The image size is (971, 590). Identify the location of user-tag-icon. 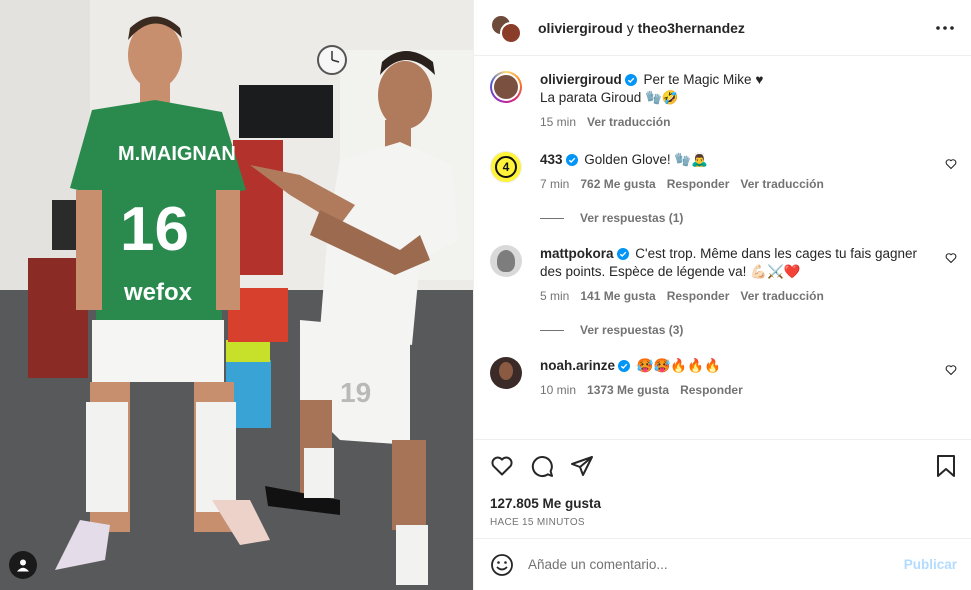
(23, 565).